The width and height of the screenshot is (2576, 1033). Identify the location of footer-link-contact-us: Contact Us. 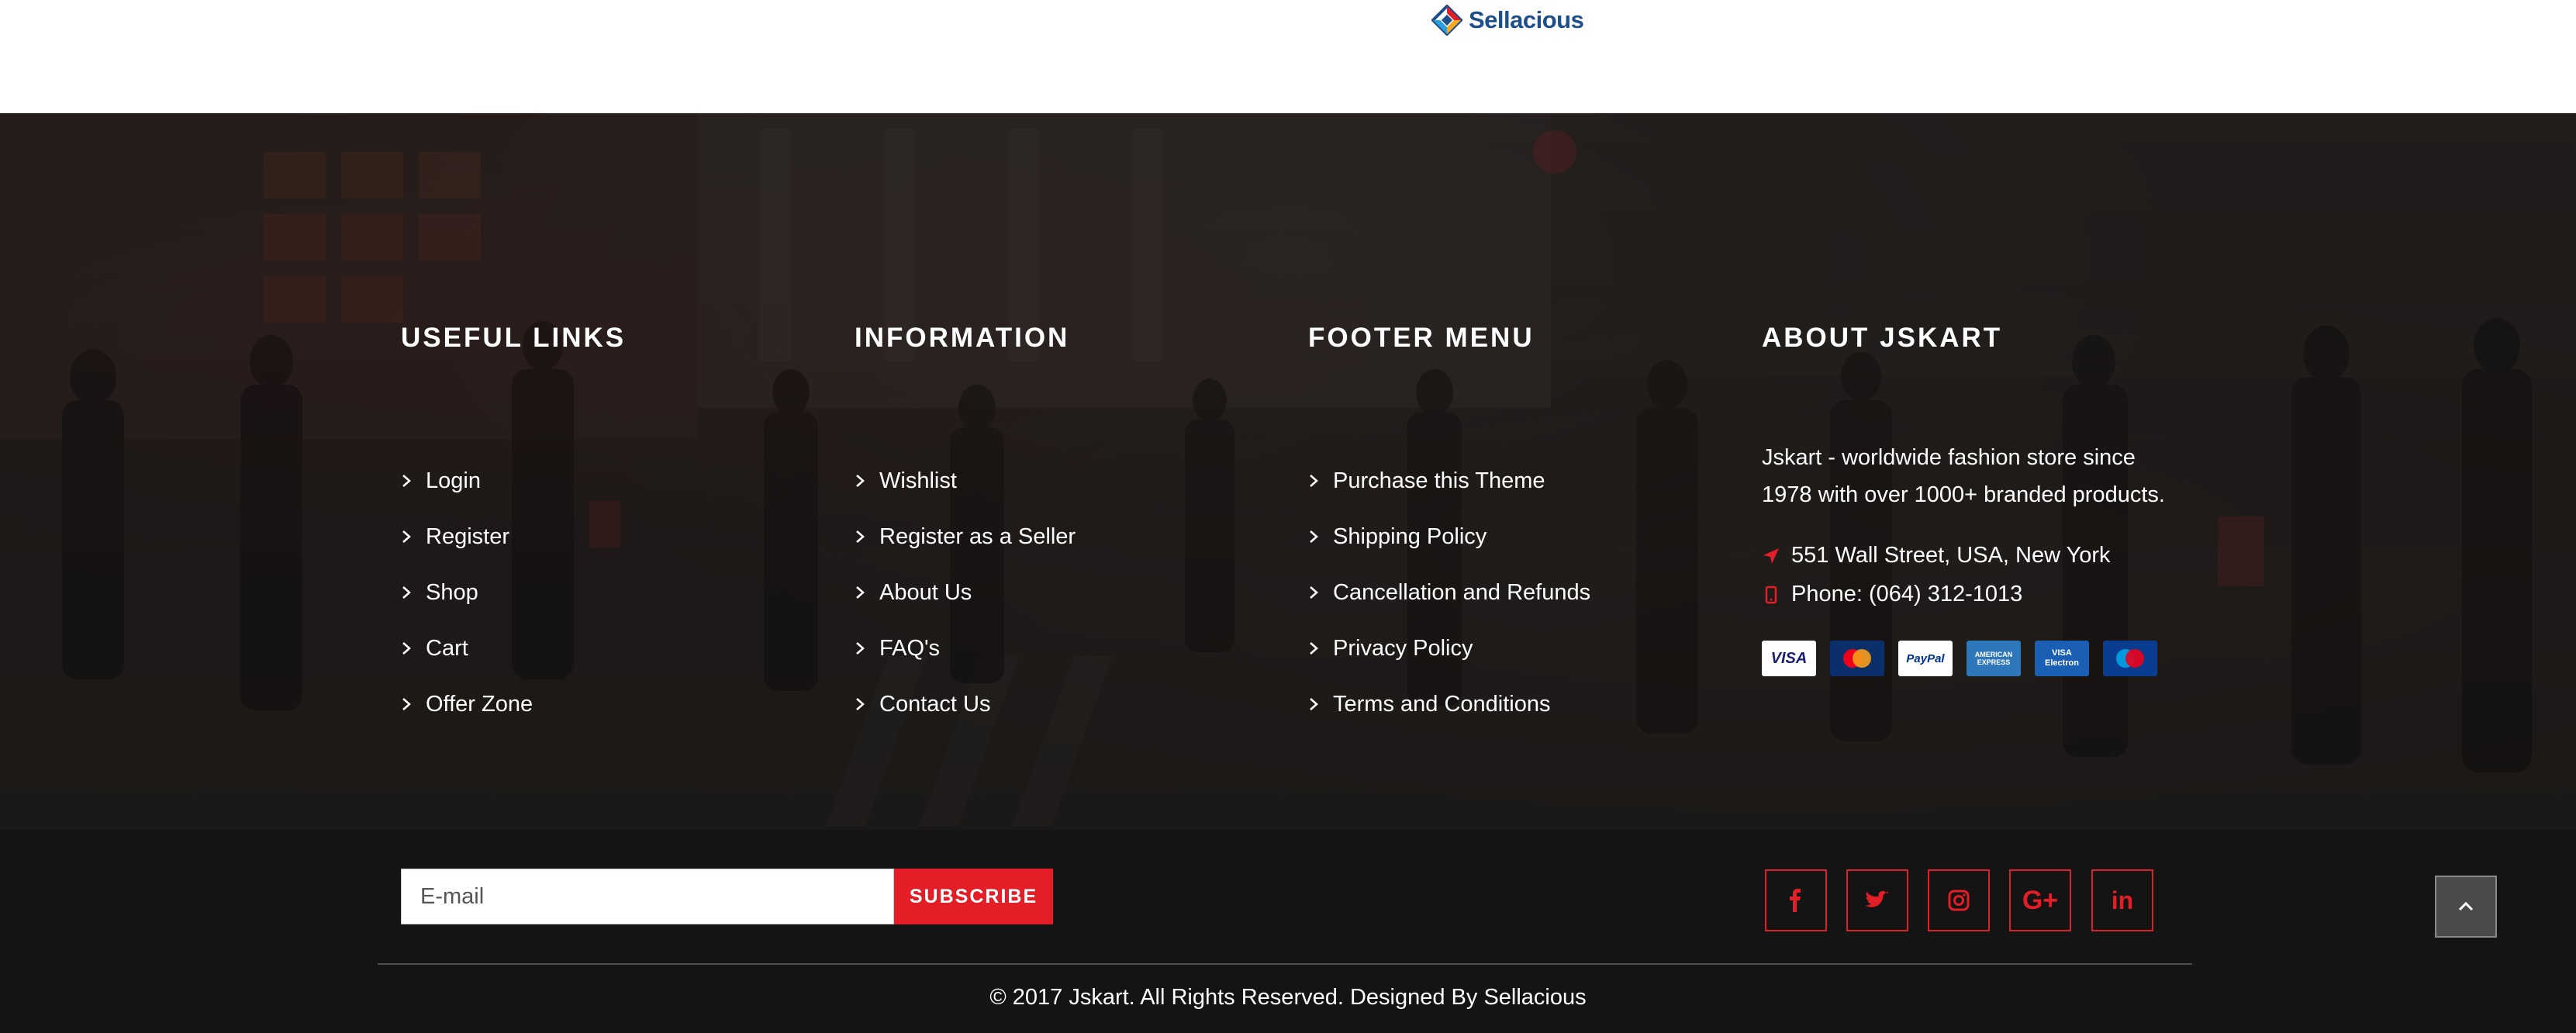
(966, 704).